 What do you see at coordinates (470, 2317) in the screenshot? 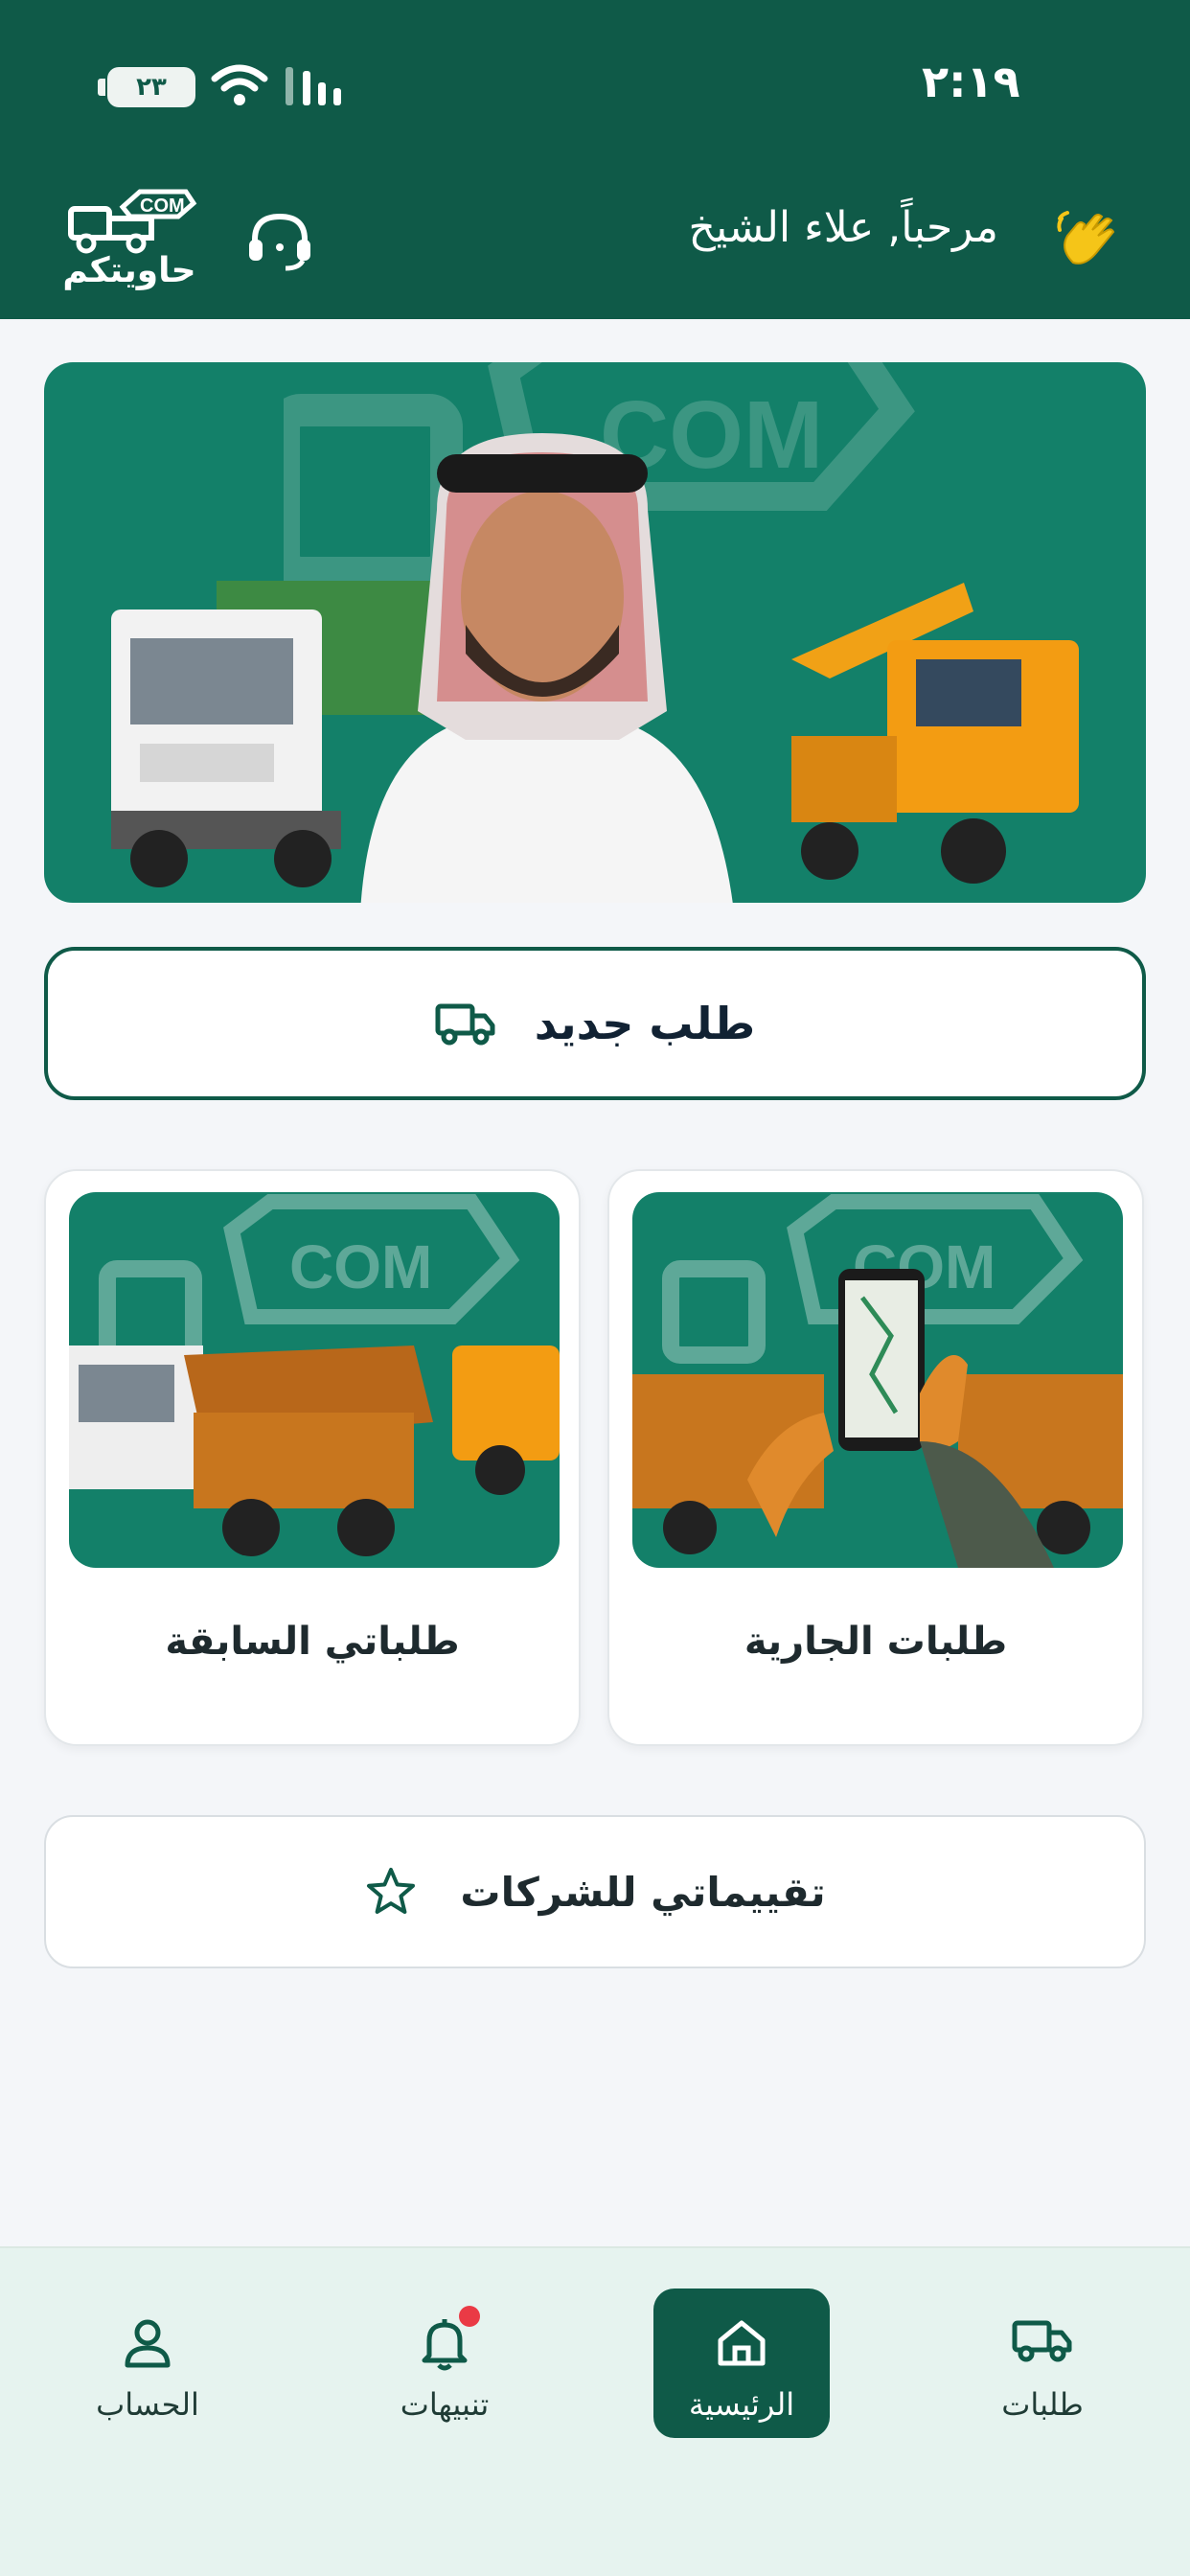
I see `notification-badge` at bounding box center [470, 2317].